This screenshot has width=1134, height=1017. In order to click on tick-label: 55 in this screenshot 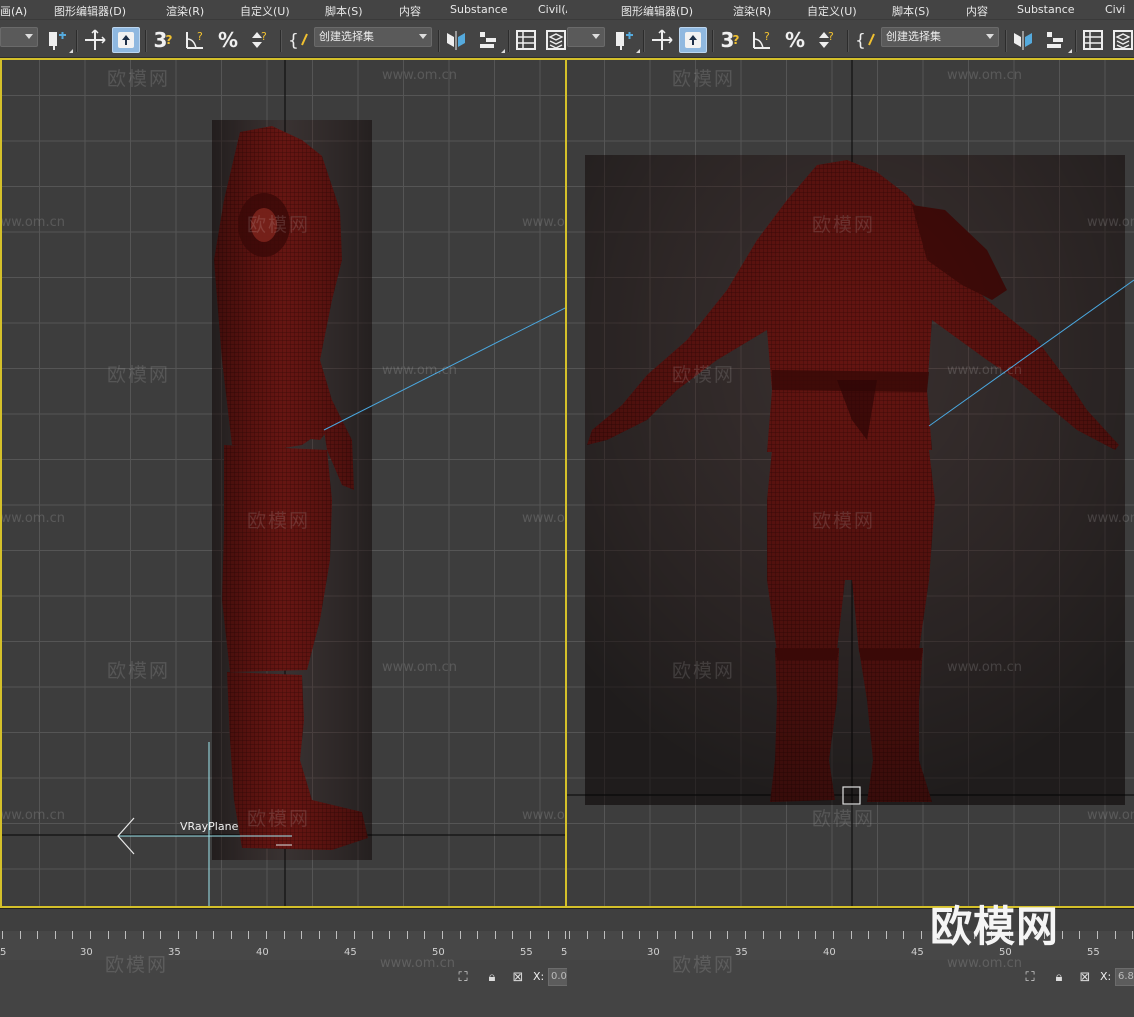, I will do `click(1093, 952)`.